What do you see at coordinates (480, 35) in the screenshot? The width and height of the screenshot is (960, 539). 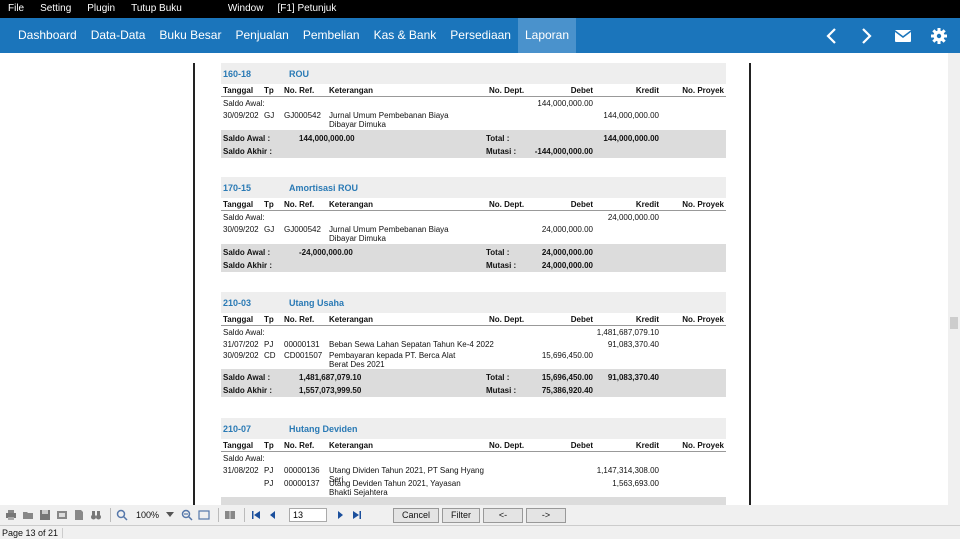 I see `nav-persediaan: Persediaan` at bounding box center [480, 35].